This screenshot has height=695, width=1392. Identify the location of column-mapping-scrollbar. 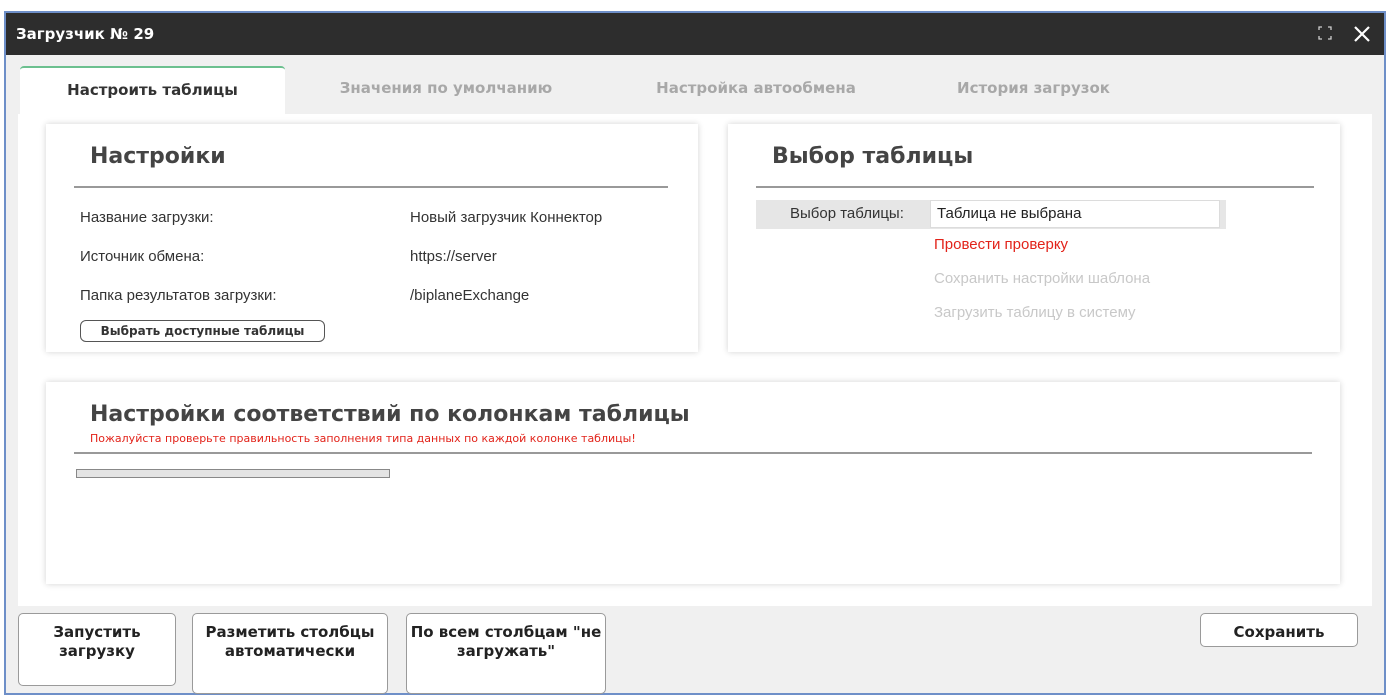
(233, 473).